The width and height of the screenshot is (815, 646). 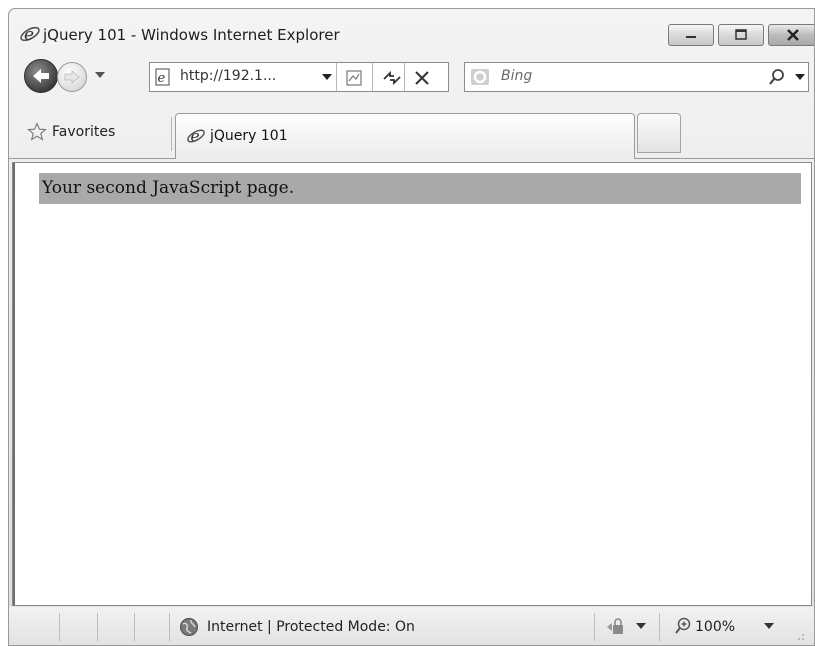 I want to click on zoom-icon, so click(x=683, y=626).